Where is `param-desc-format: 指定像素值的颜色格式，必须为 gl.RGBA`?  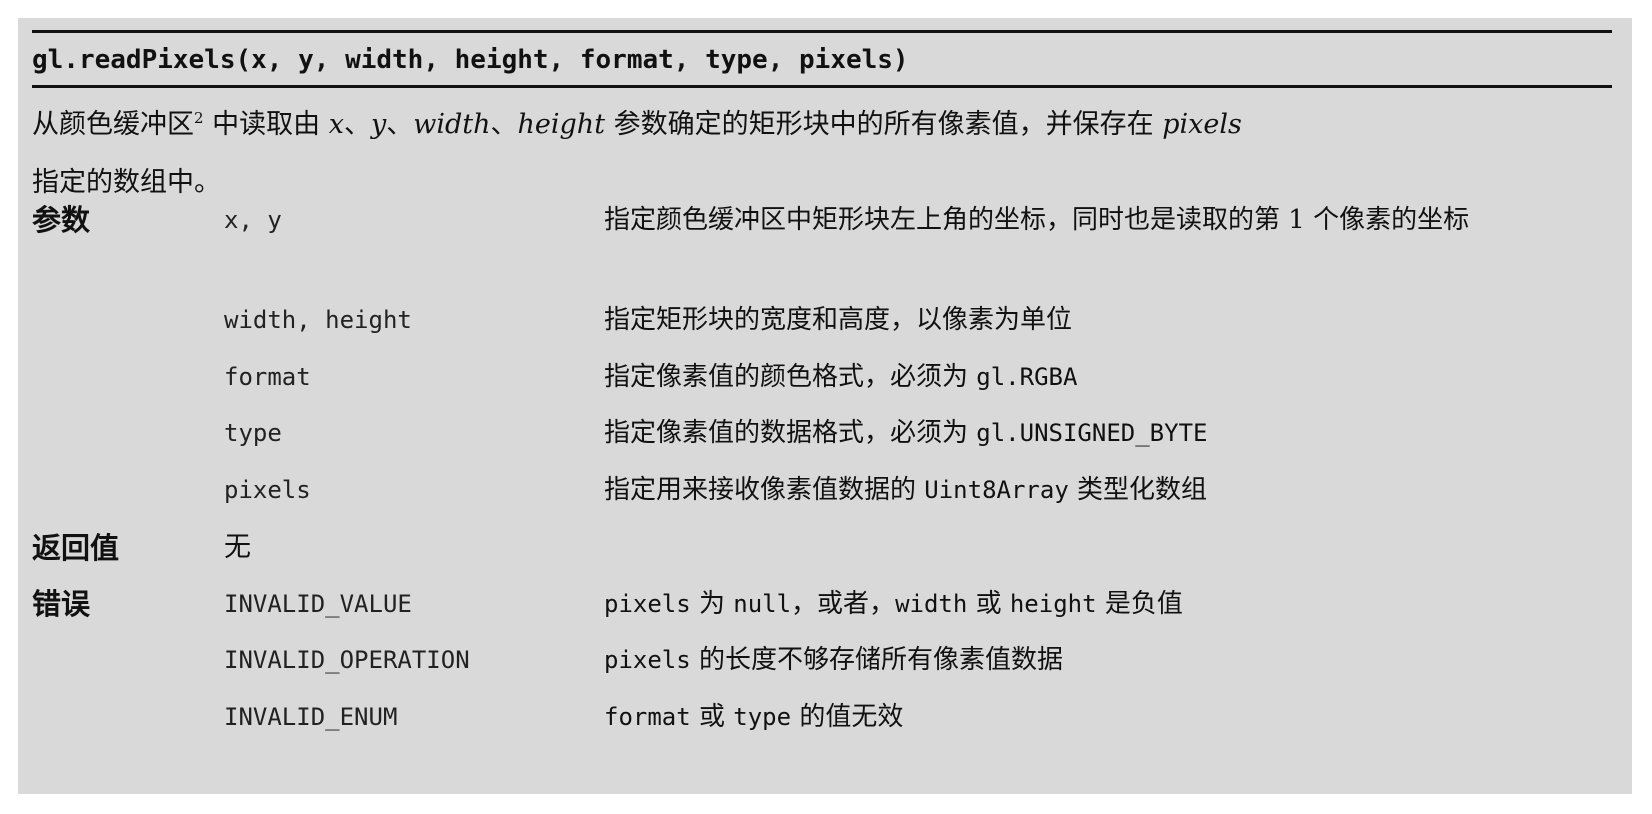
param-desc-format: 指定像素值的颜色格式，必须为 gl.RGBA is located at coordinates (841, 377).